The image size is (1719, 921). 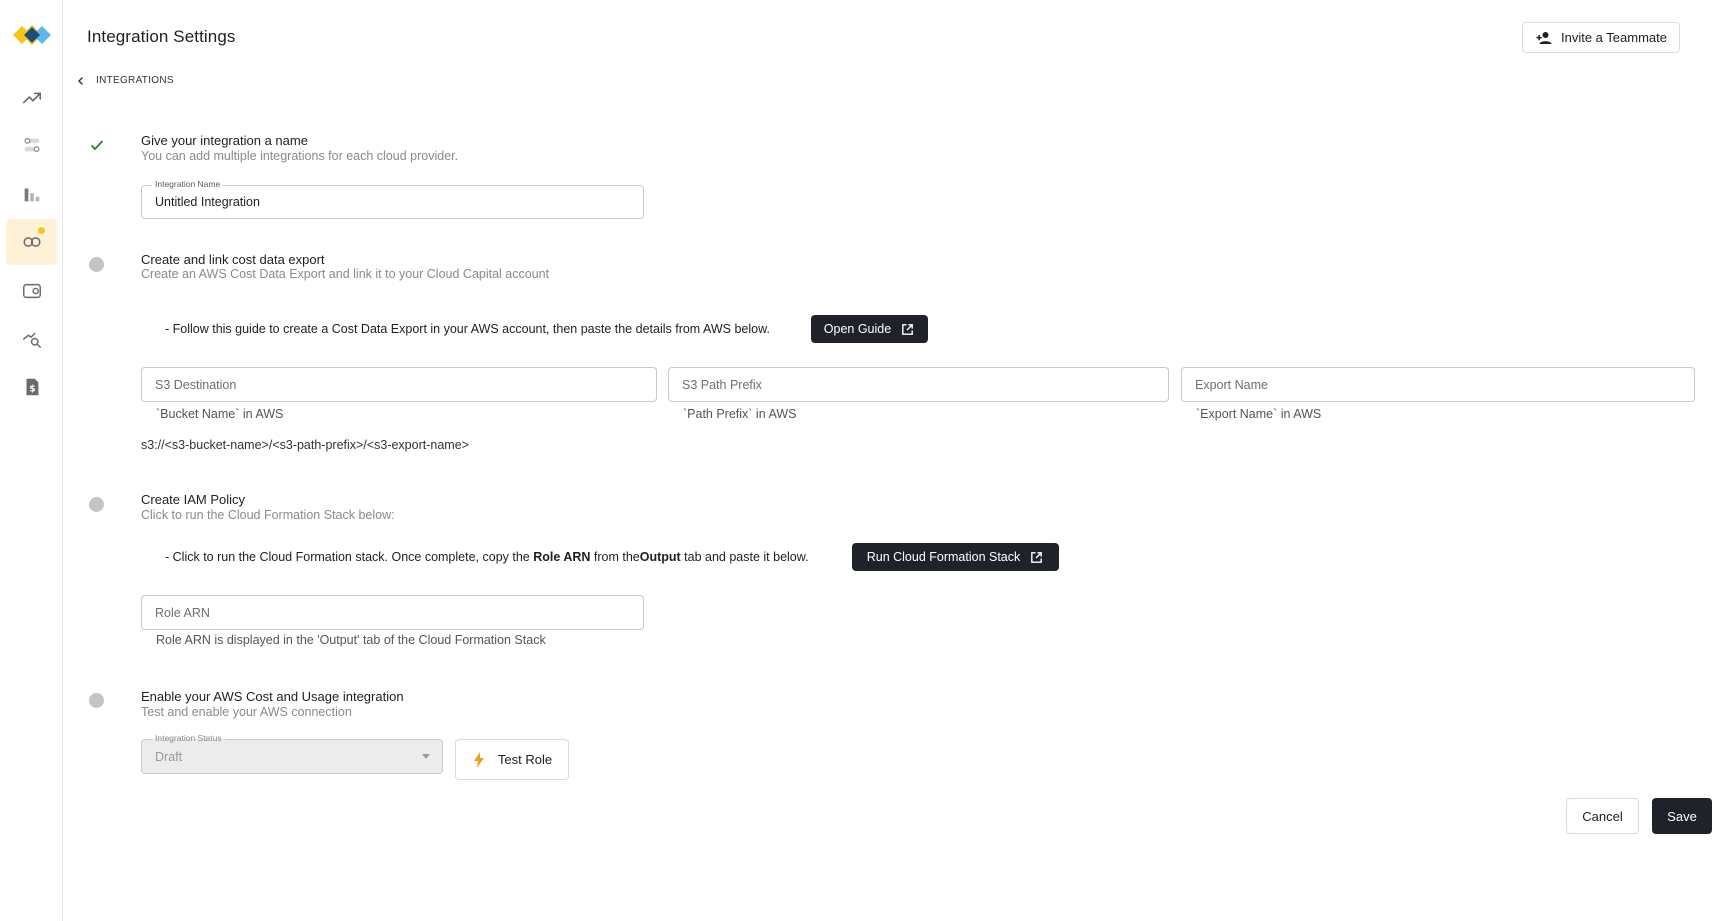 I want to click on test-role-button: Test Role, so click(x=512, y=759).